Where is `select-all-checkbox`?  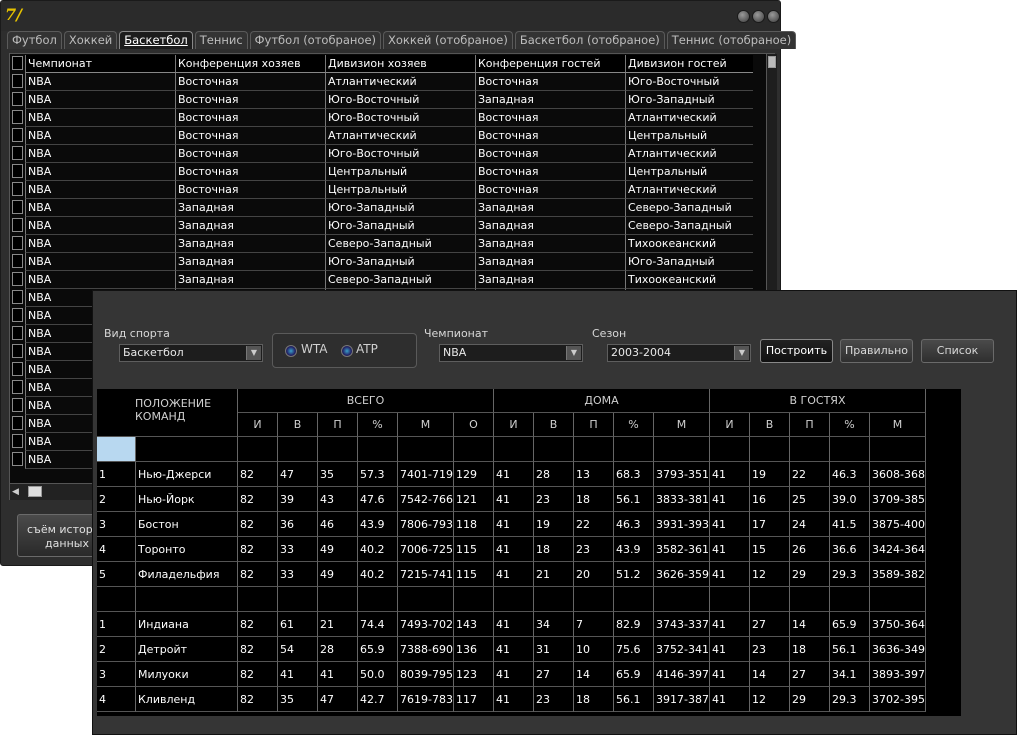
select-all-checkbox is located at coordinates (17, 63).